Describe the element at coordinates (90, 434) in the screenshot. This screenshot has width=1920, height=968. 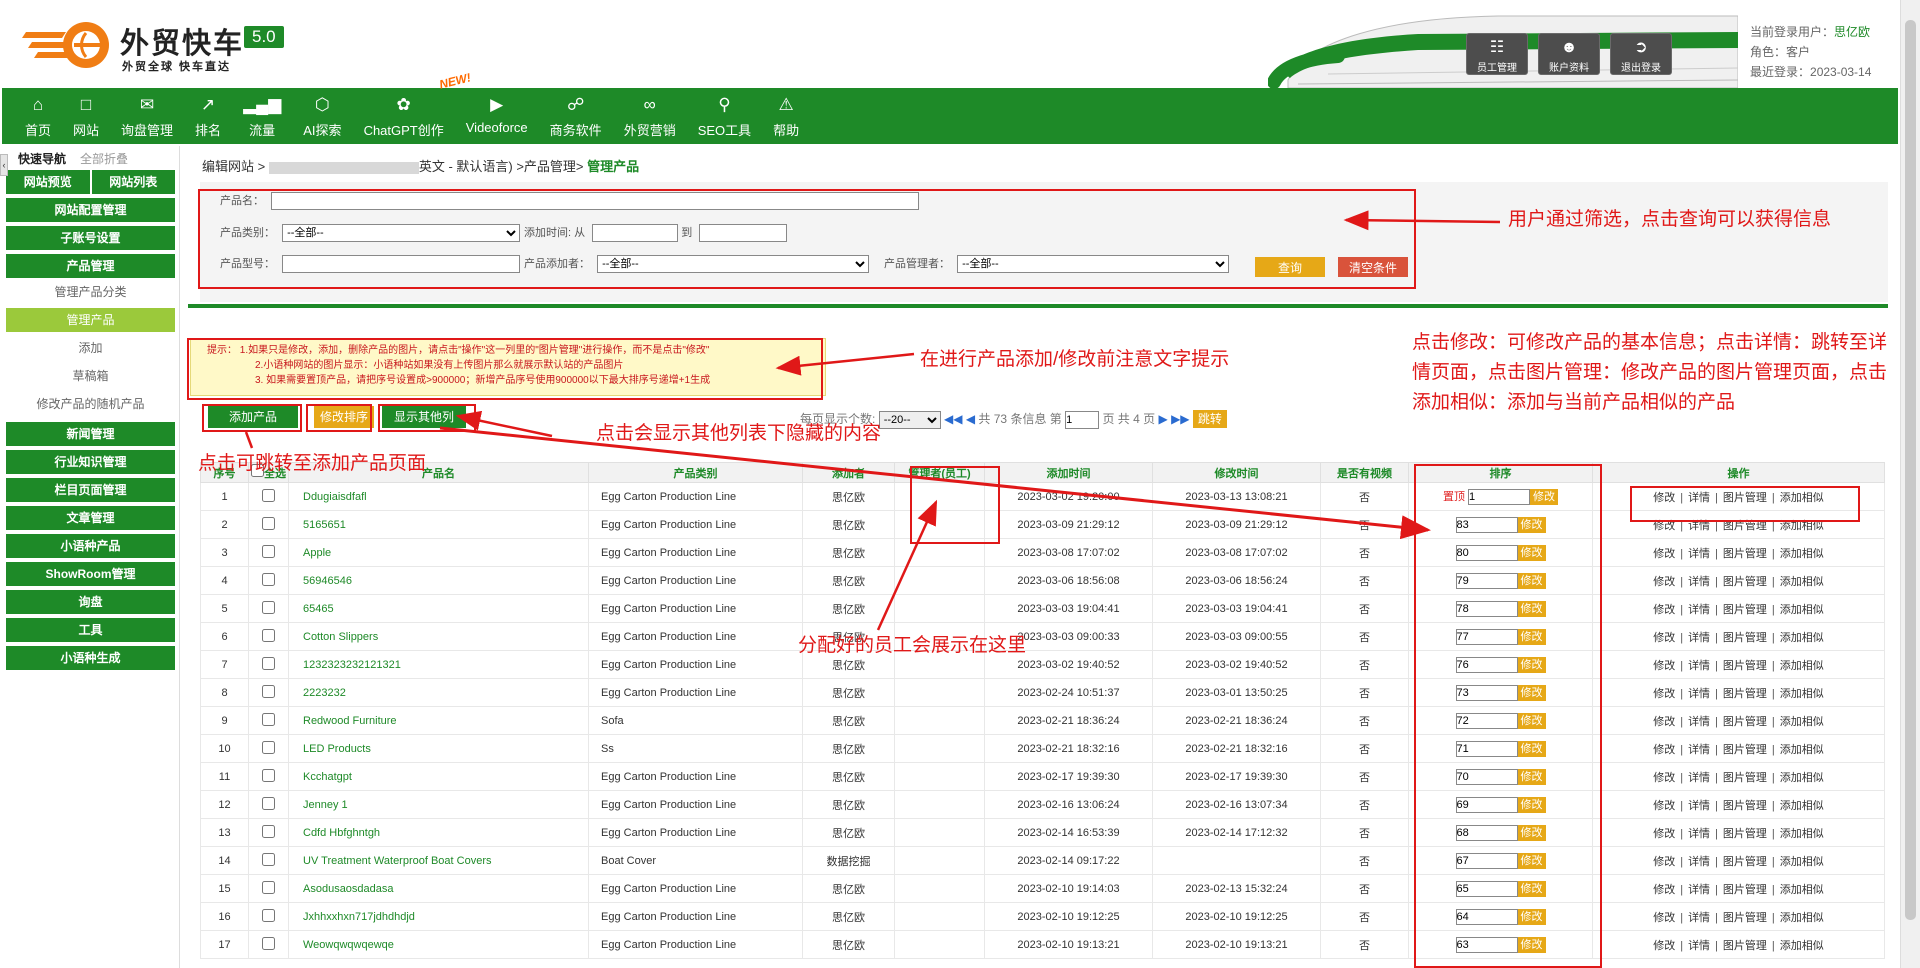
I see `sidebar-item-8: 新闻管理` at that location.